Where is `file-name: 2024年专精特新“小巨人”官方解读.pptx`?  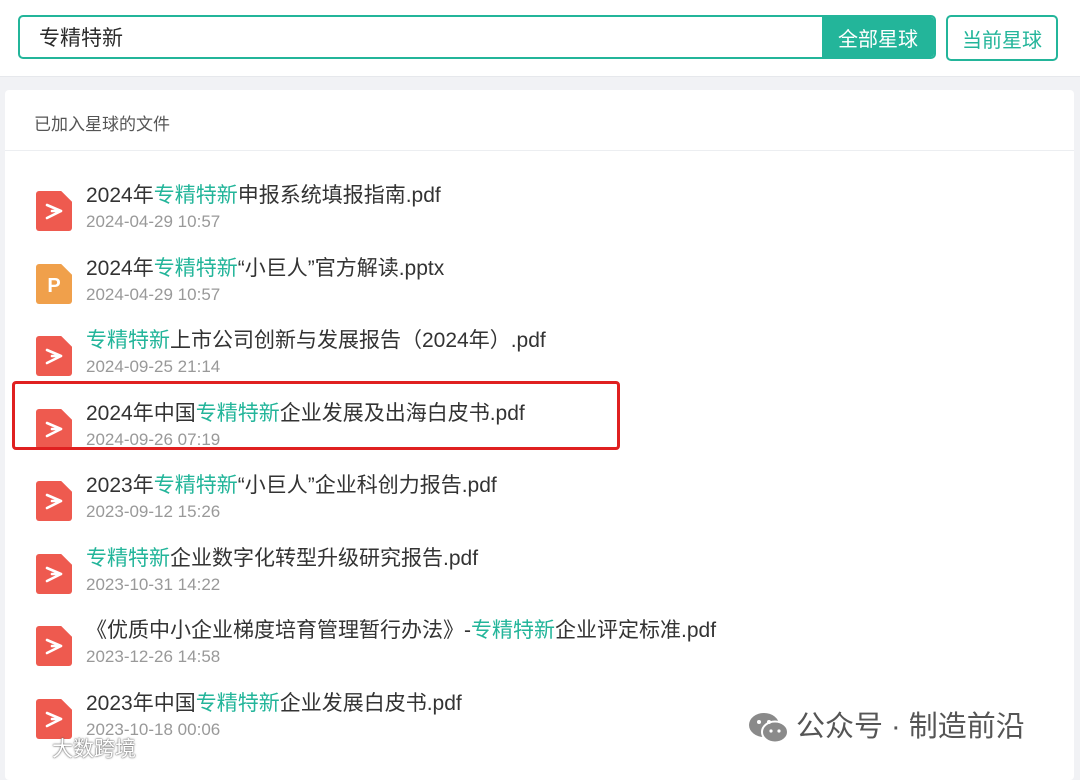 file-name: 2024年专精特新“小巨人”官方解读.pptx is located at coordinates (265, 269).